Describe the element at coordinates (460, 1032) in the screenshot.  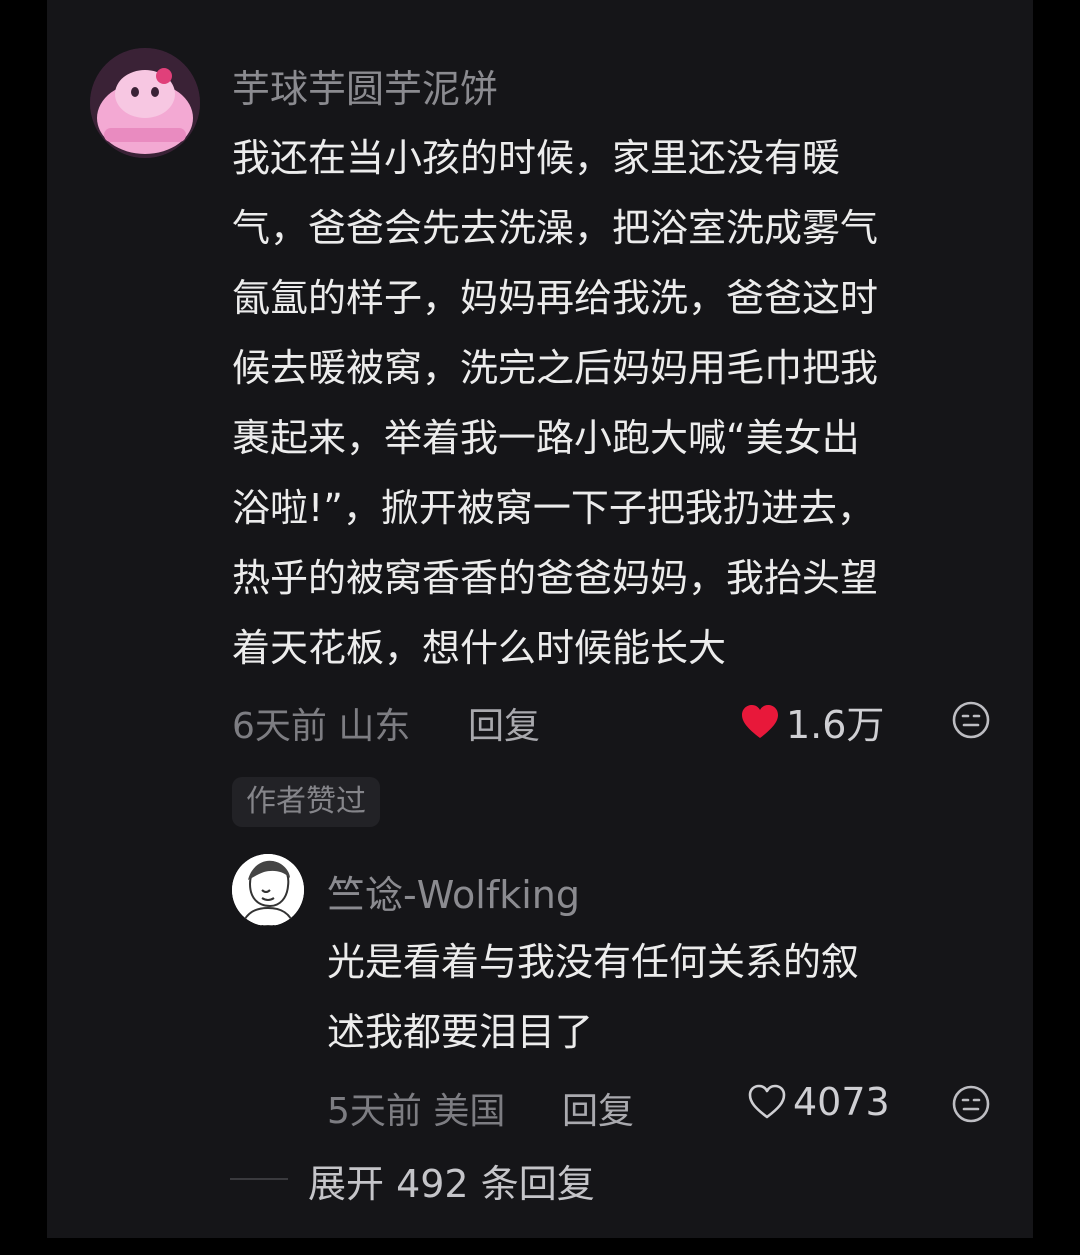
I see `reply-line: 述我都要泪目了` at that location.